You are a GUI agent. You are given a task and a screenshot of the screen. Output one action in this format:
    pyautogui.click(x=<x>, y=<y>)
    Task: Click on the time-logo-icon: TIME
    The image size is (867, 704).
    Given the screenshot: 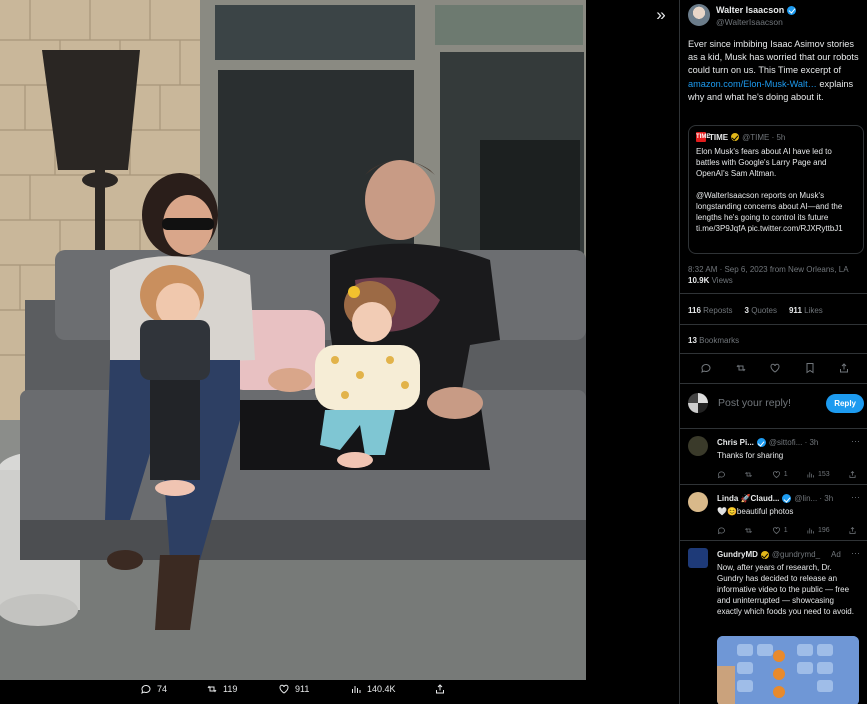 What is the action you would take?
    pyautogui.click(x=703, y=137)
    